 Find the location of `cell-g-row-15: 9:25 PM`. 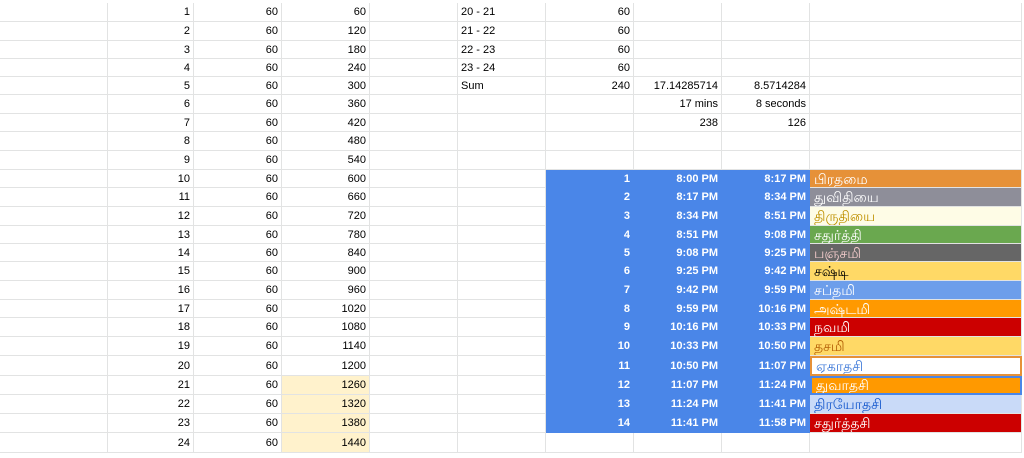

cell-g-row-15: 9:25 PM is located at coordinates (678, 271).